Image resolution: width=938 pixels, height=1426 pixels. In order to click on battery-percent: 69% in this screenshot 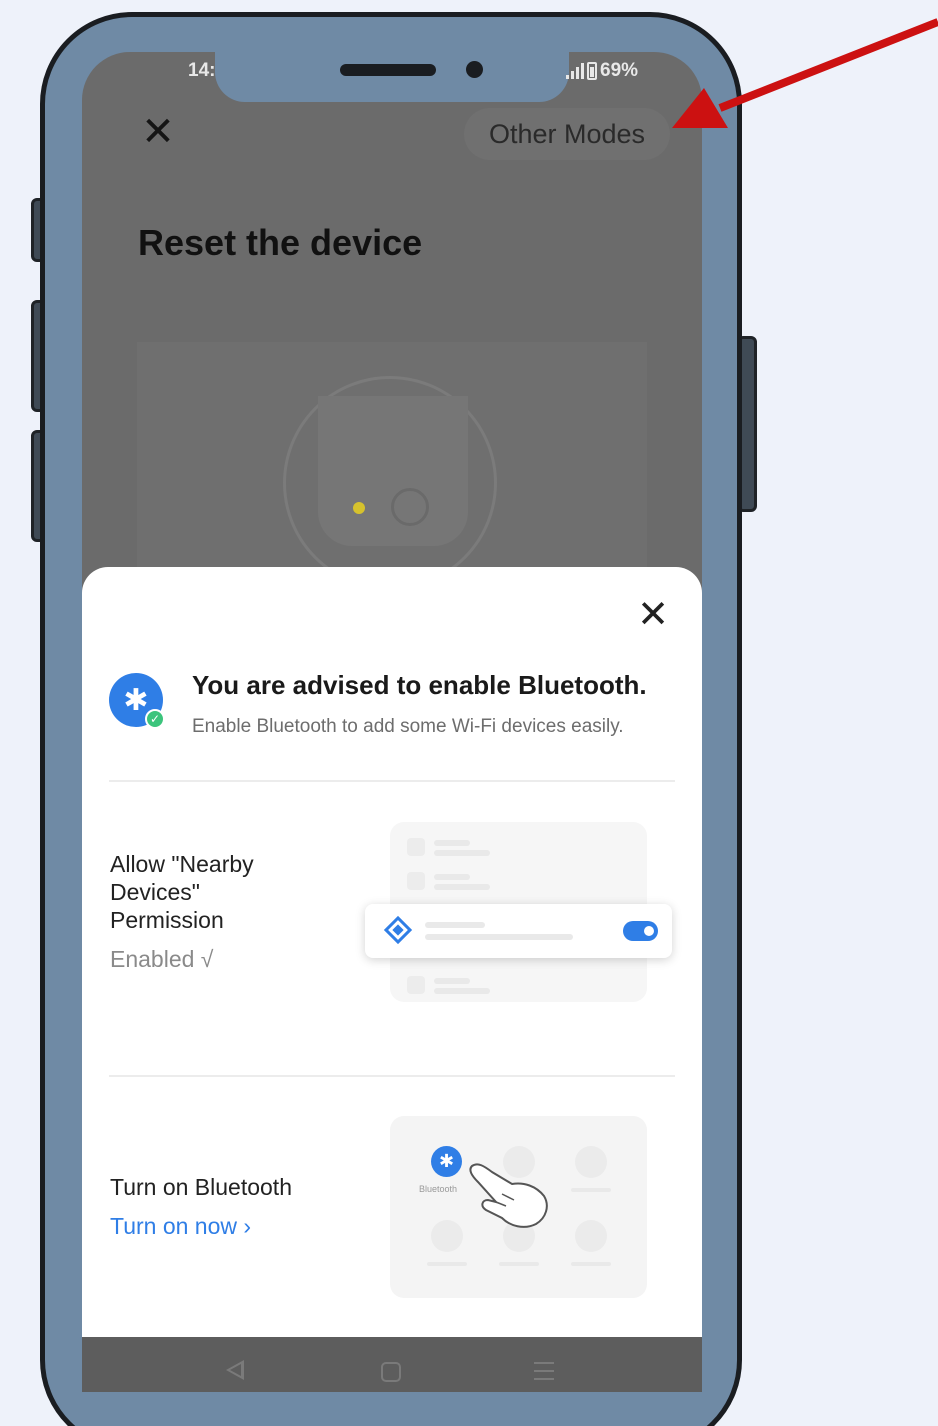, I will do `click(619, 70)`.